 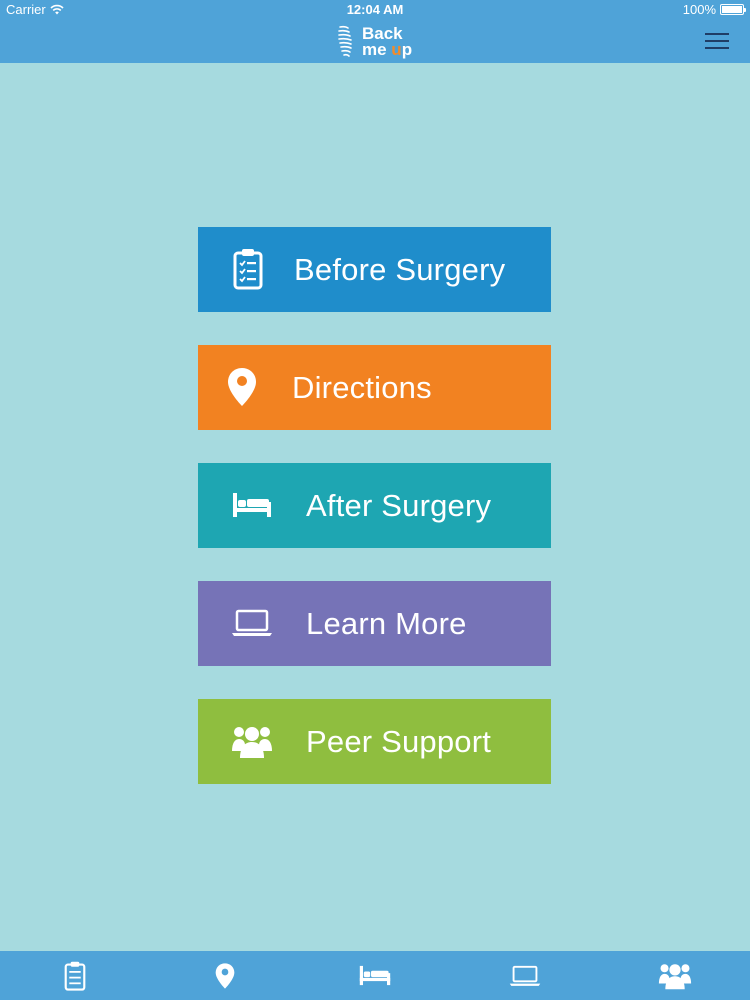 I want to click on after-surgery-label: After Surgery, so click(x=399, y=505).